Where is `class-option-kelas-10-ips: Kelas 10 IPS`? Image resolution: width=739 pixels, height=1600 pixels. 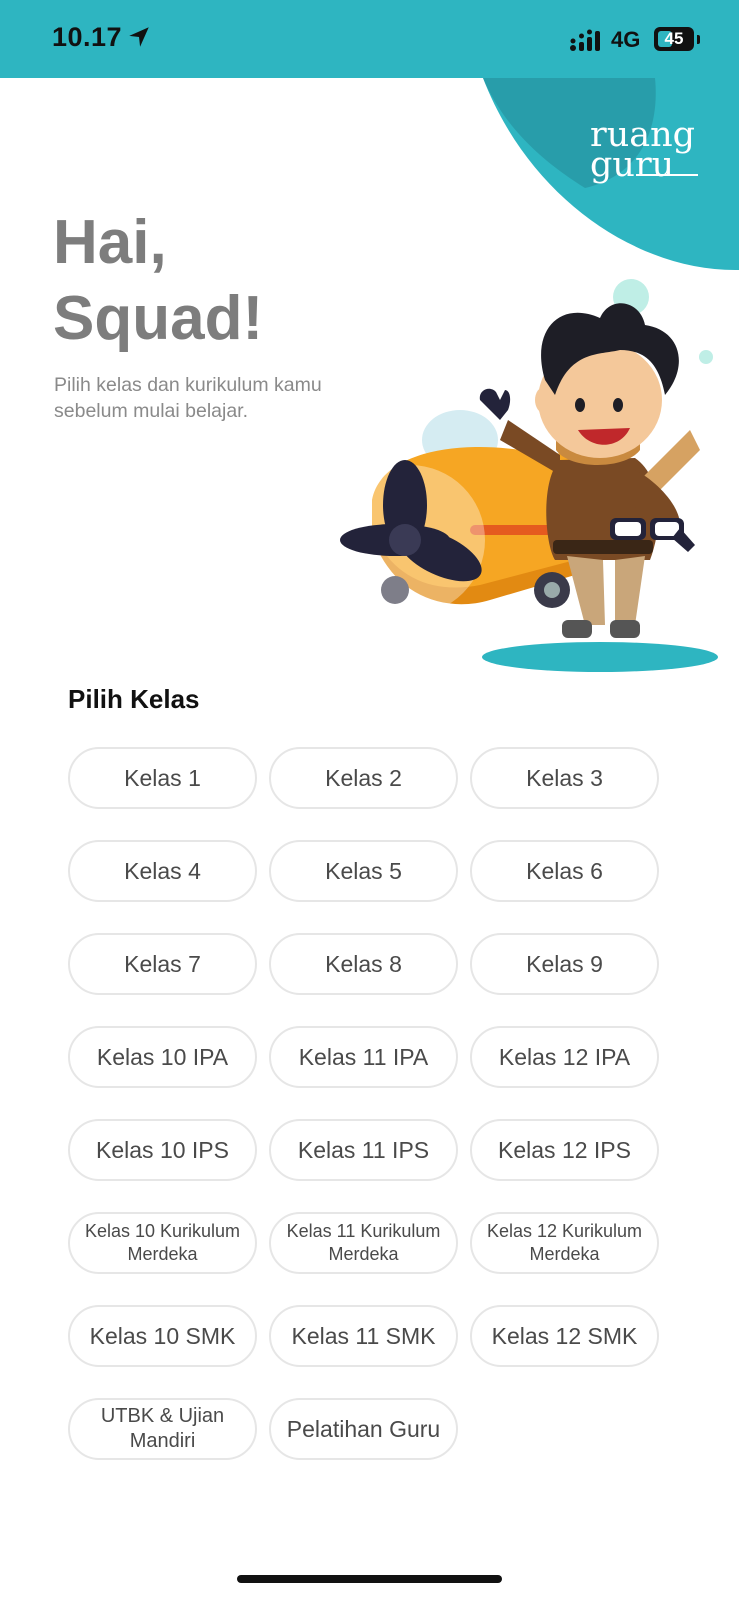
class-option-kelas-10-ips: Kelas 10 IPS is located at coordinates (162, 1150).